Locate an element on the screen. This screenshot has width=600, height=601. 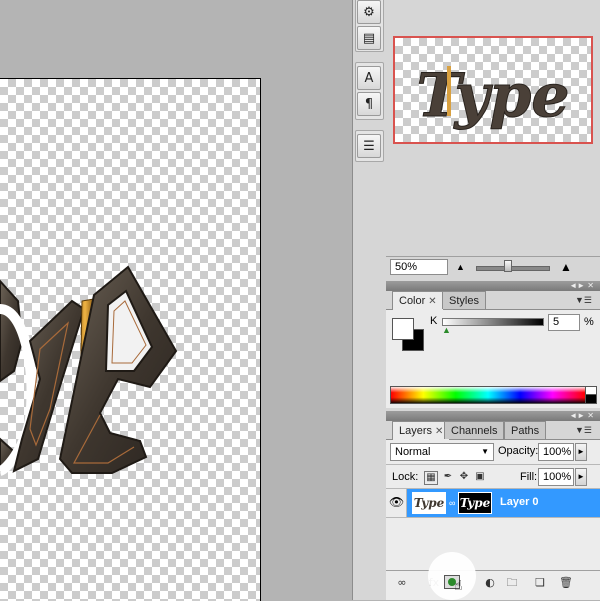
layer-thumbnail: Type is located at coordinates (429, 503).